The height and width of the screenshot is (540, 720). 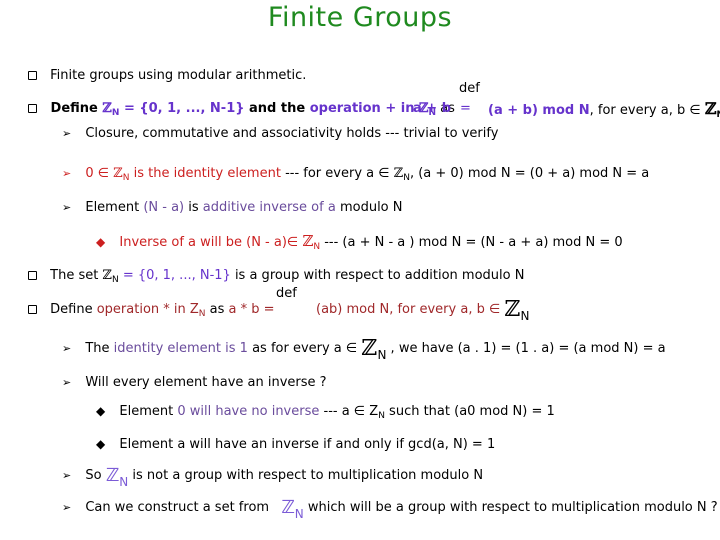 I want to click on subpoint-every-inverse: ➢ Will every element have an inverse ?, so click(x=194, y=383).